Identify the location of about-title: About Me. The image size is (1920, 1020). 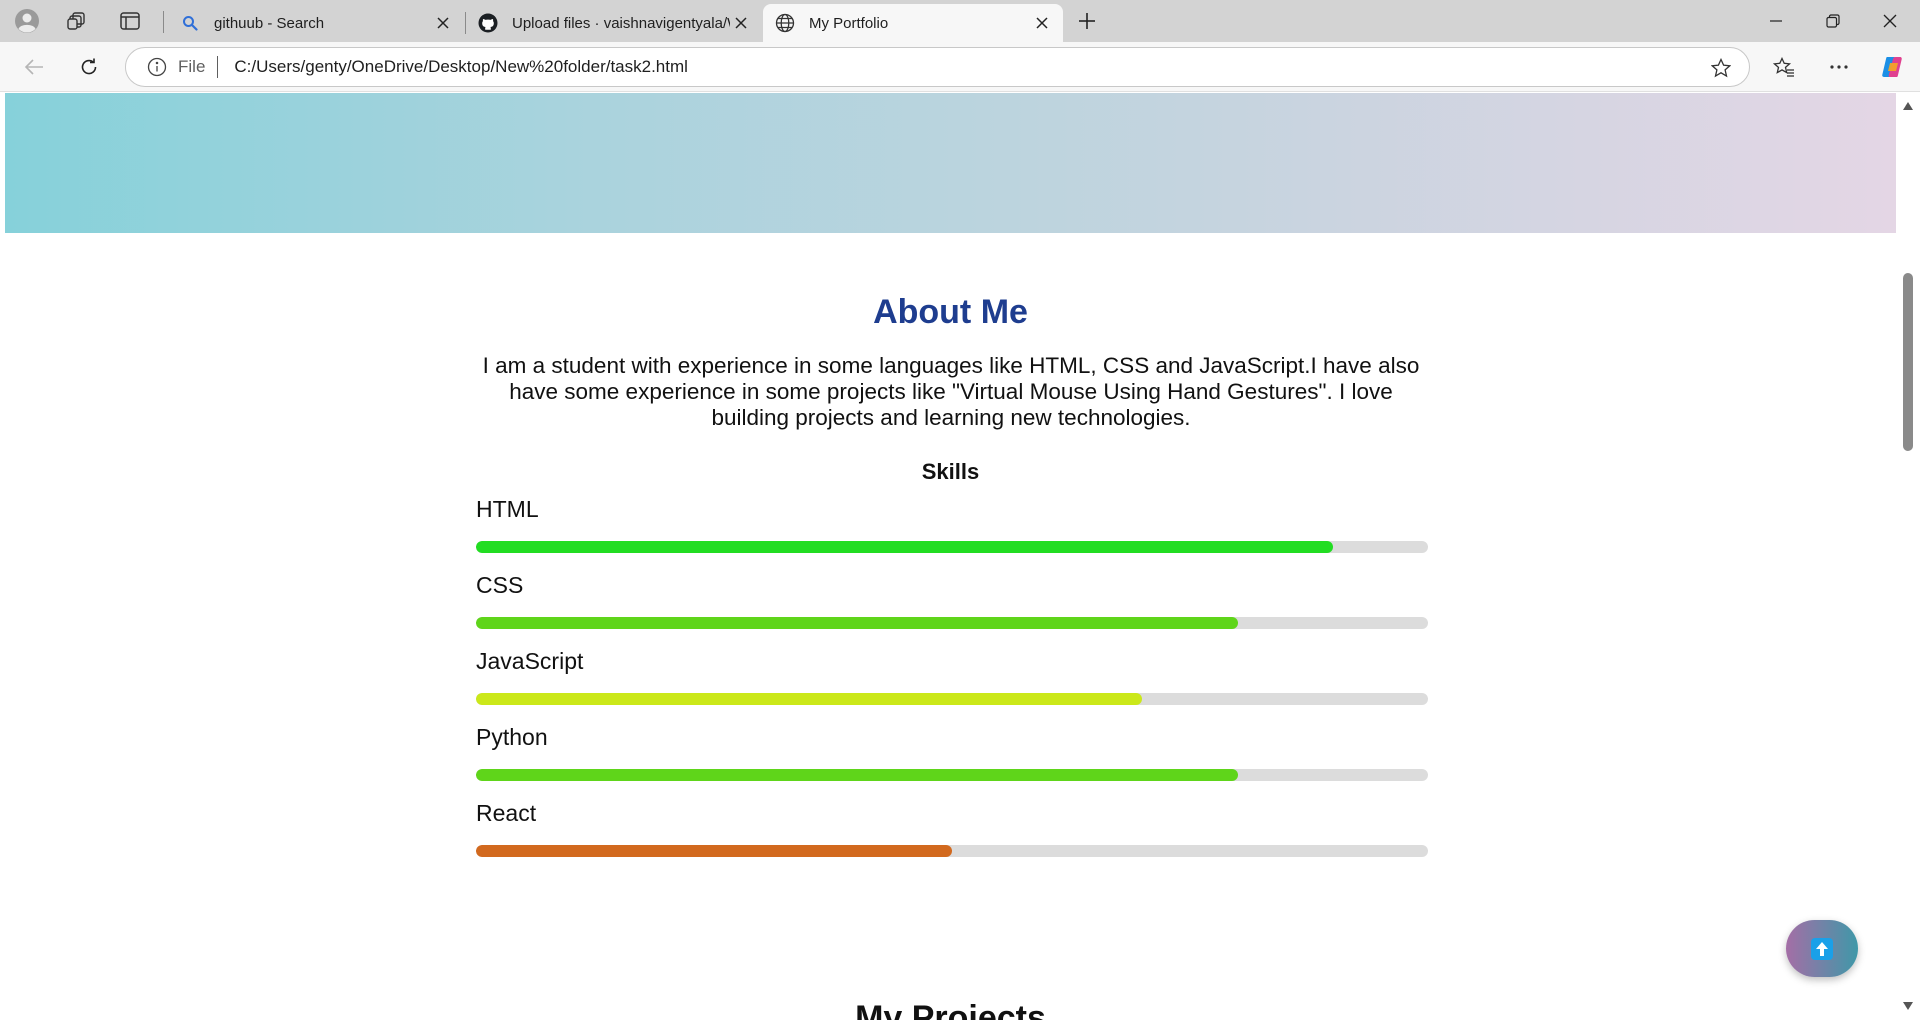
(950, 312).